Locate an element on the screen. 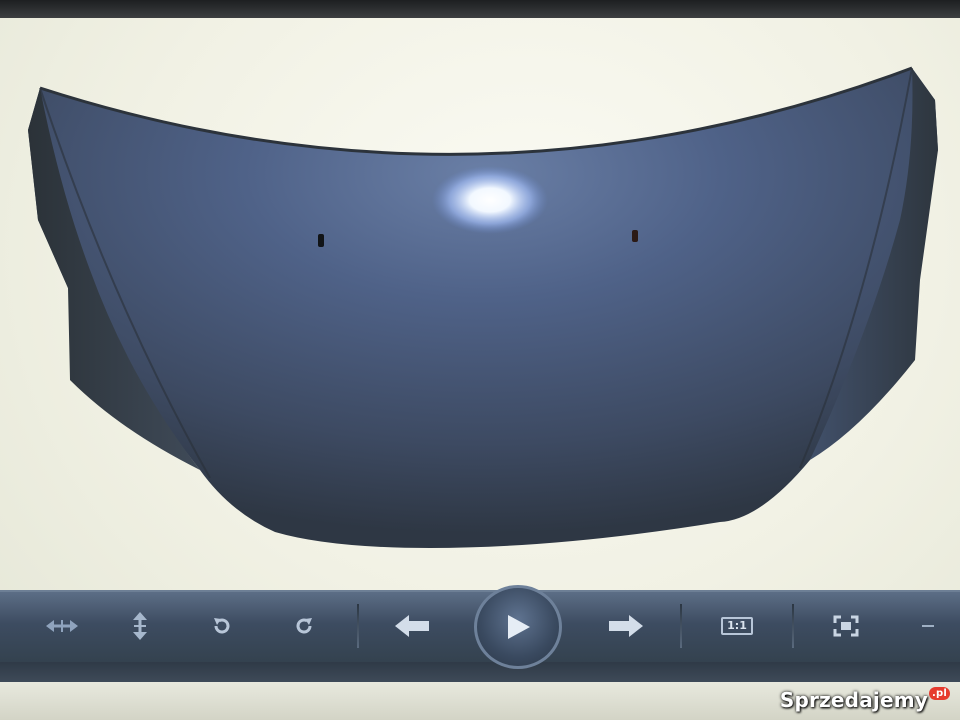 This screenshot has width=960, height=720. fullscreen-icon is located at coordinates (846, 626).